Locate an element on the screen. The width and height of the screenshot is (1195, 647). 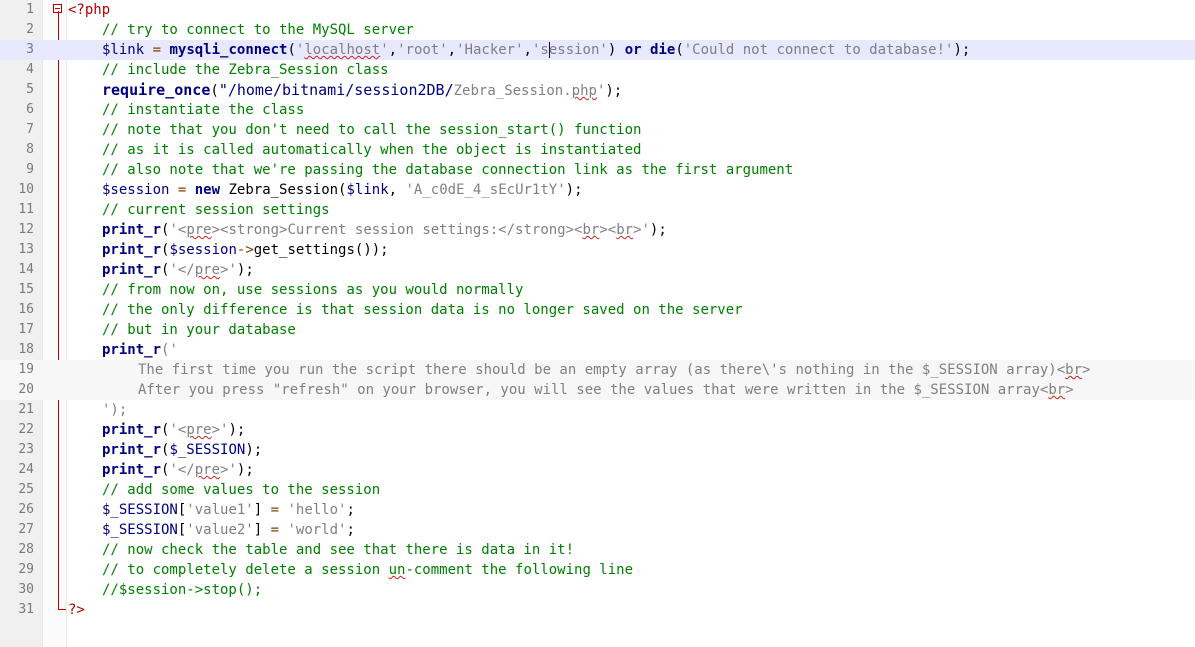
line-number: 10 is located at coordinates (26, 189).